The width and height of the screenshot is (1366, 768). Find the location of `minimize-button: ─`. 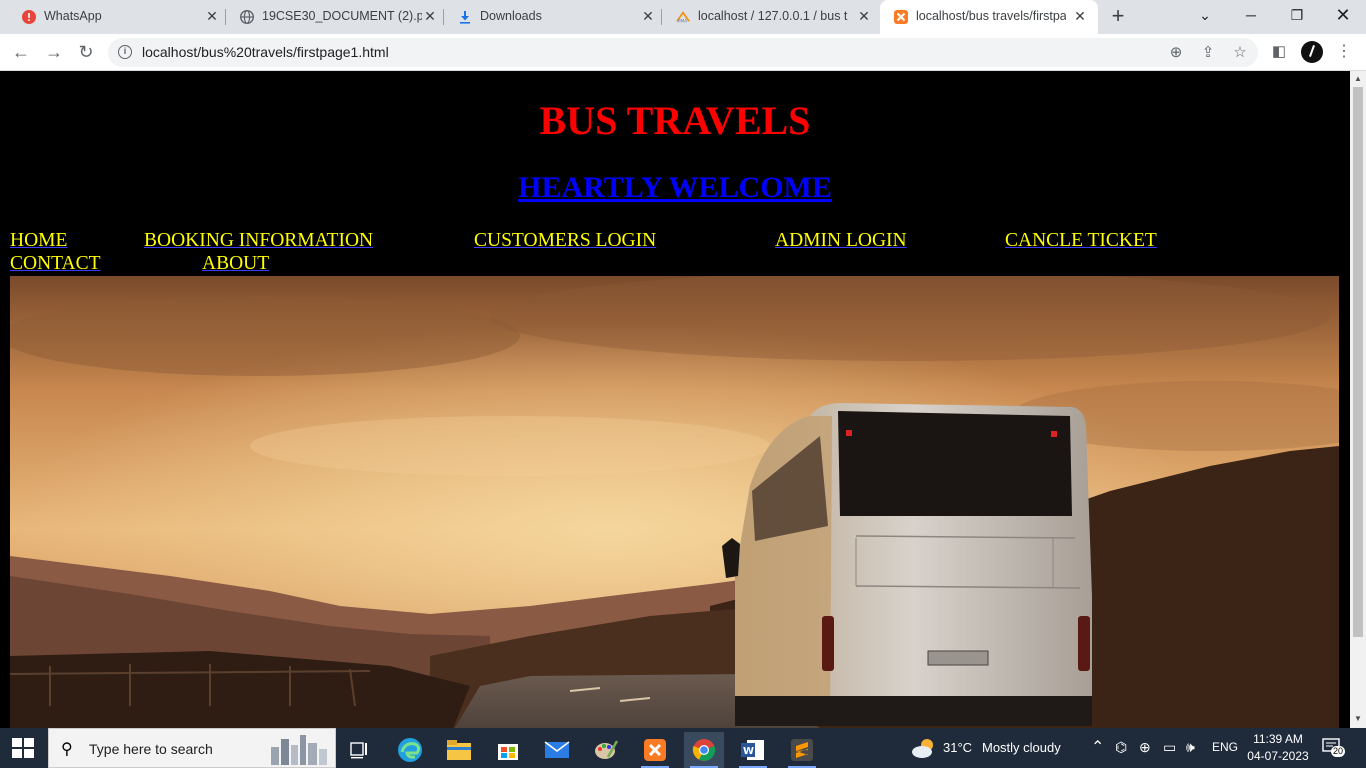

minimize-button: ─ is located at coordinates (1251, 15).